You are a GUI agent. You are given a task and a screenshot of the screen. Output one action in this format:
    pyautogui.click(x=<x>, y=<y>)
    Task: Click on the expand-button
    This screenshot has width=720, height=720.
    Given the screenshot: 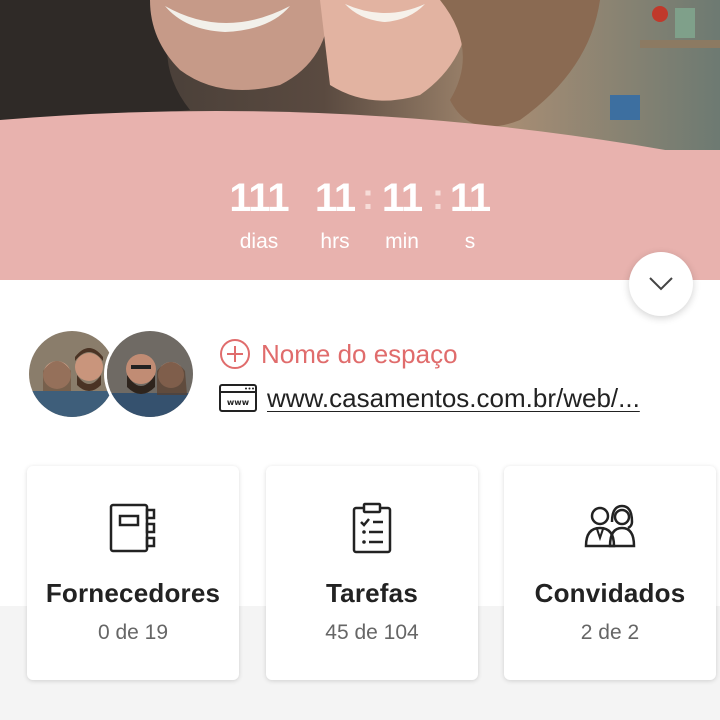 What is the action you would take?
    pyautogui.click(x=661, y=284)
    